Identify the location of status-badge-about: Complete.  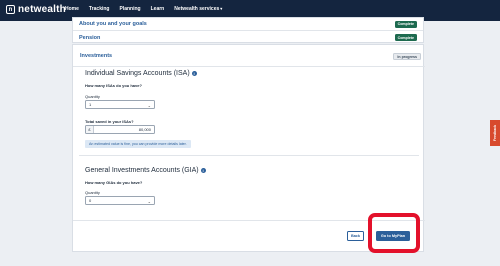
(405, 24).